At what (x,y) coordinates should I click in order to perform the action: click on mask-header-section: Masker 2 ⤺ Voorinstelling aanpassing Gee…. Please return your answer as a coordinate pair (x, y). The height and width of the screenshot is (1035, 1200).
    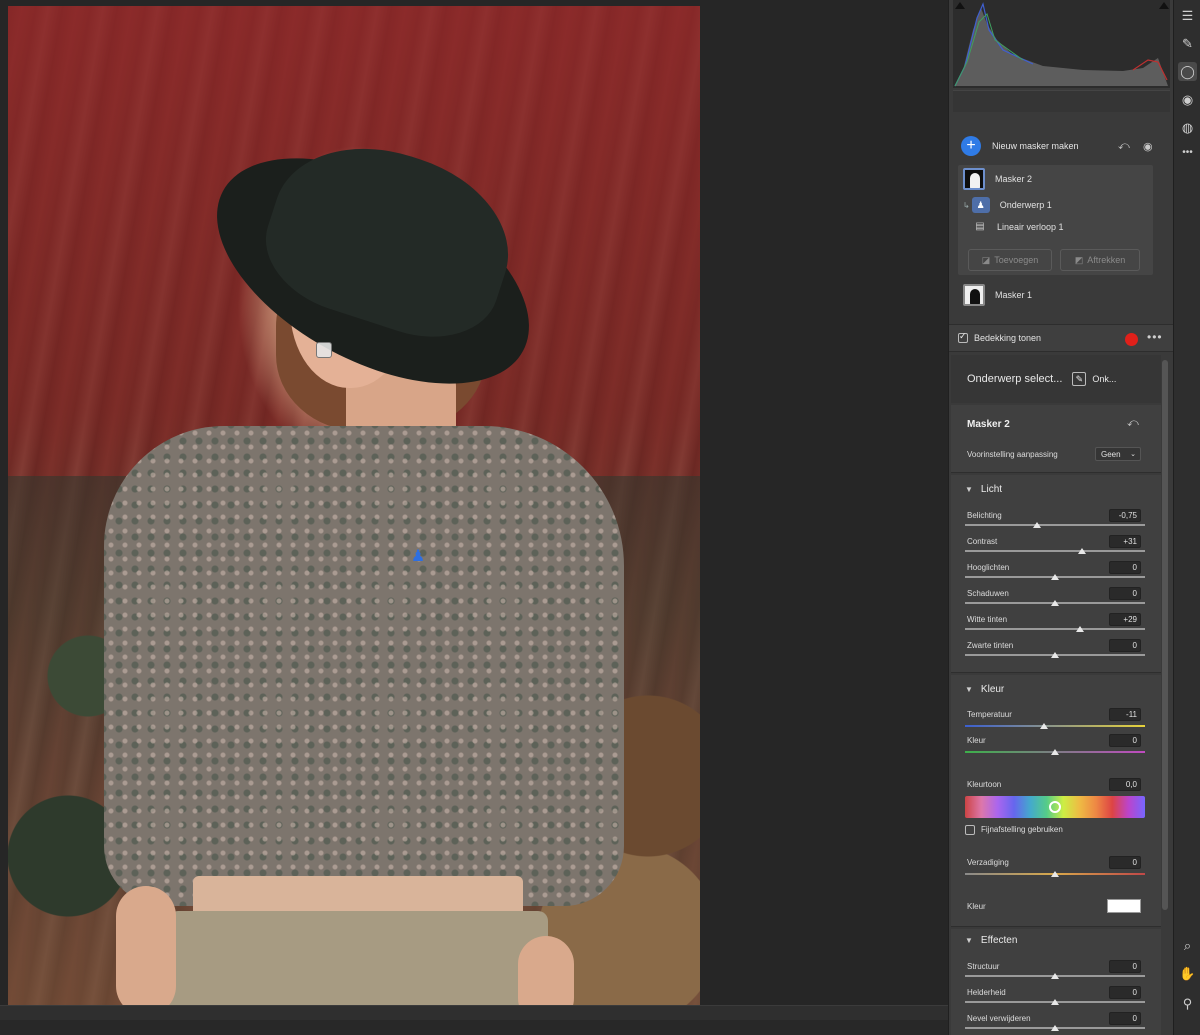
    Looking at the image, I should click on (1056, 439).